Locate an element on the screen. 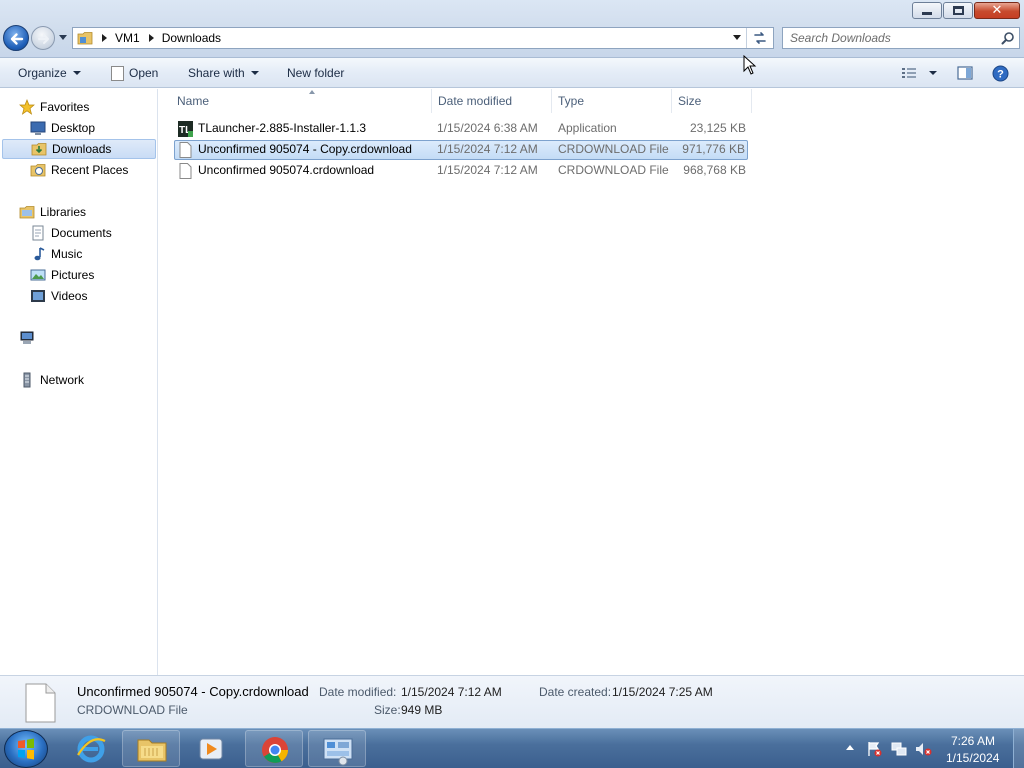  file-type: Application is located at coordinates (587, 128).